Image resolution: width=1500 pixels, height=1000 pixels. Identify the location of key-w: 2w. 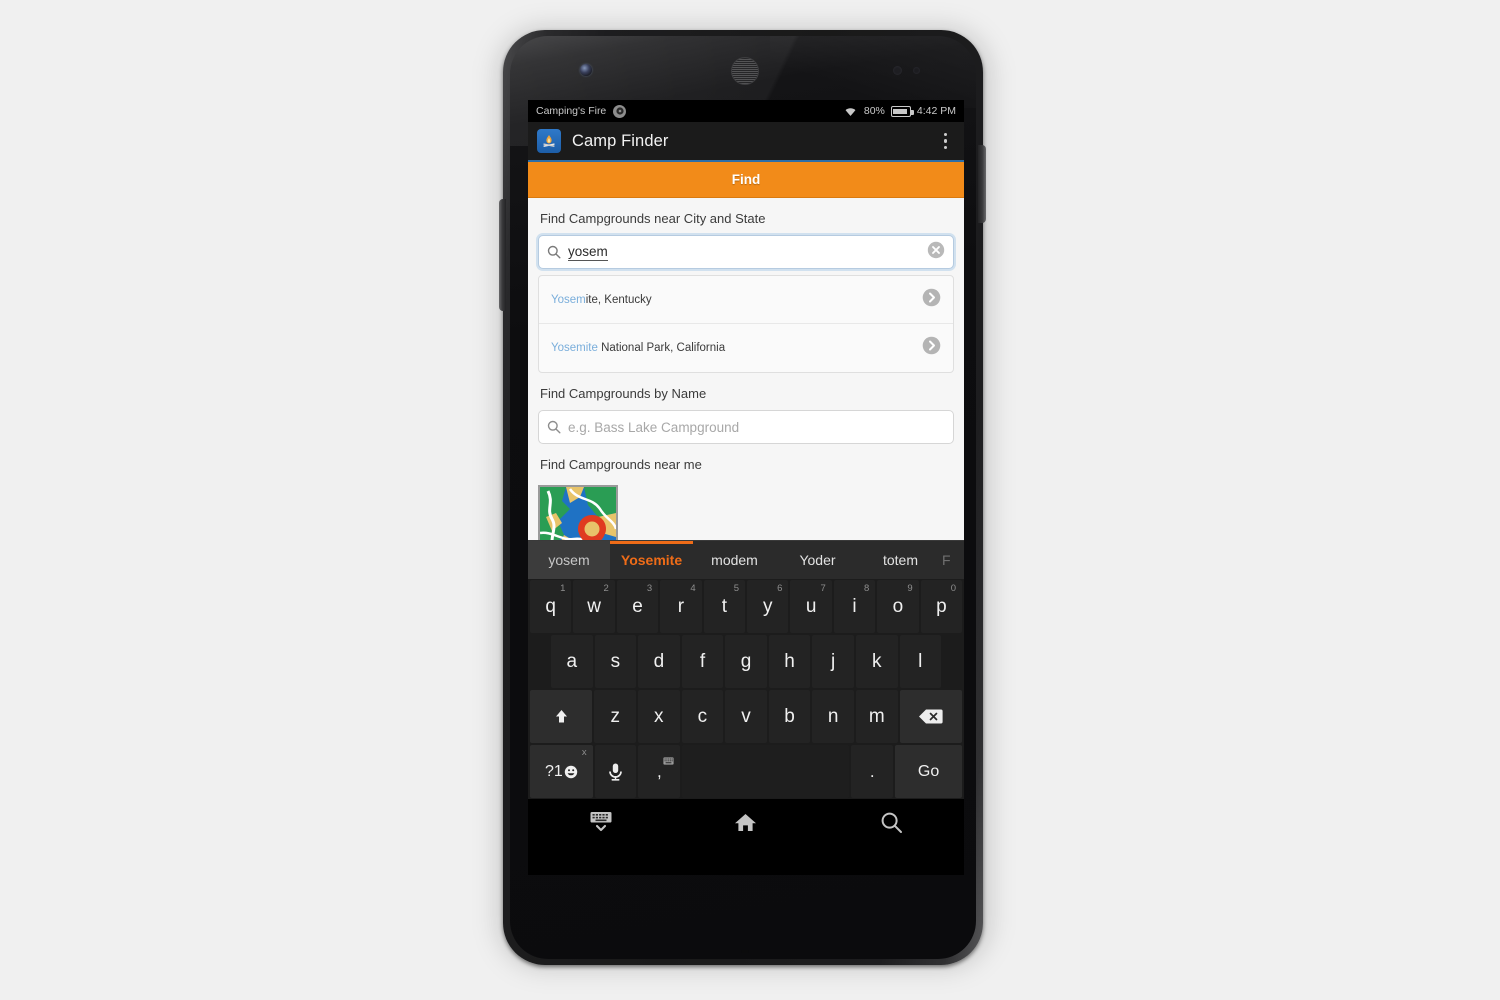
(594, 606).